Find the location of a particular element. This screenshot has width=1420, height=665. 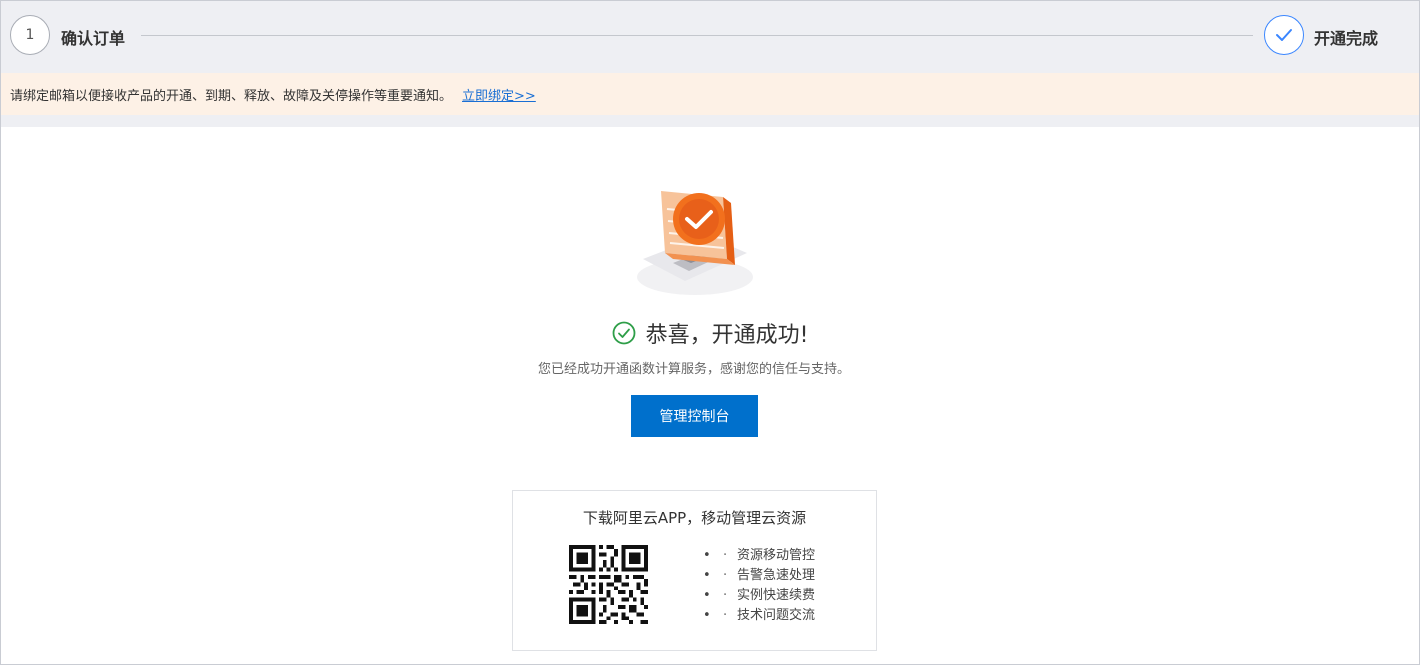

step-connector is located at coordinates (697, 35).